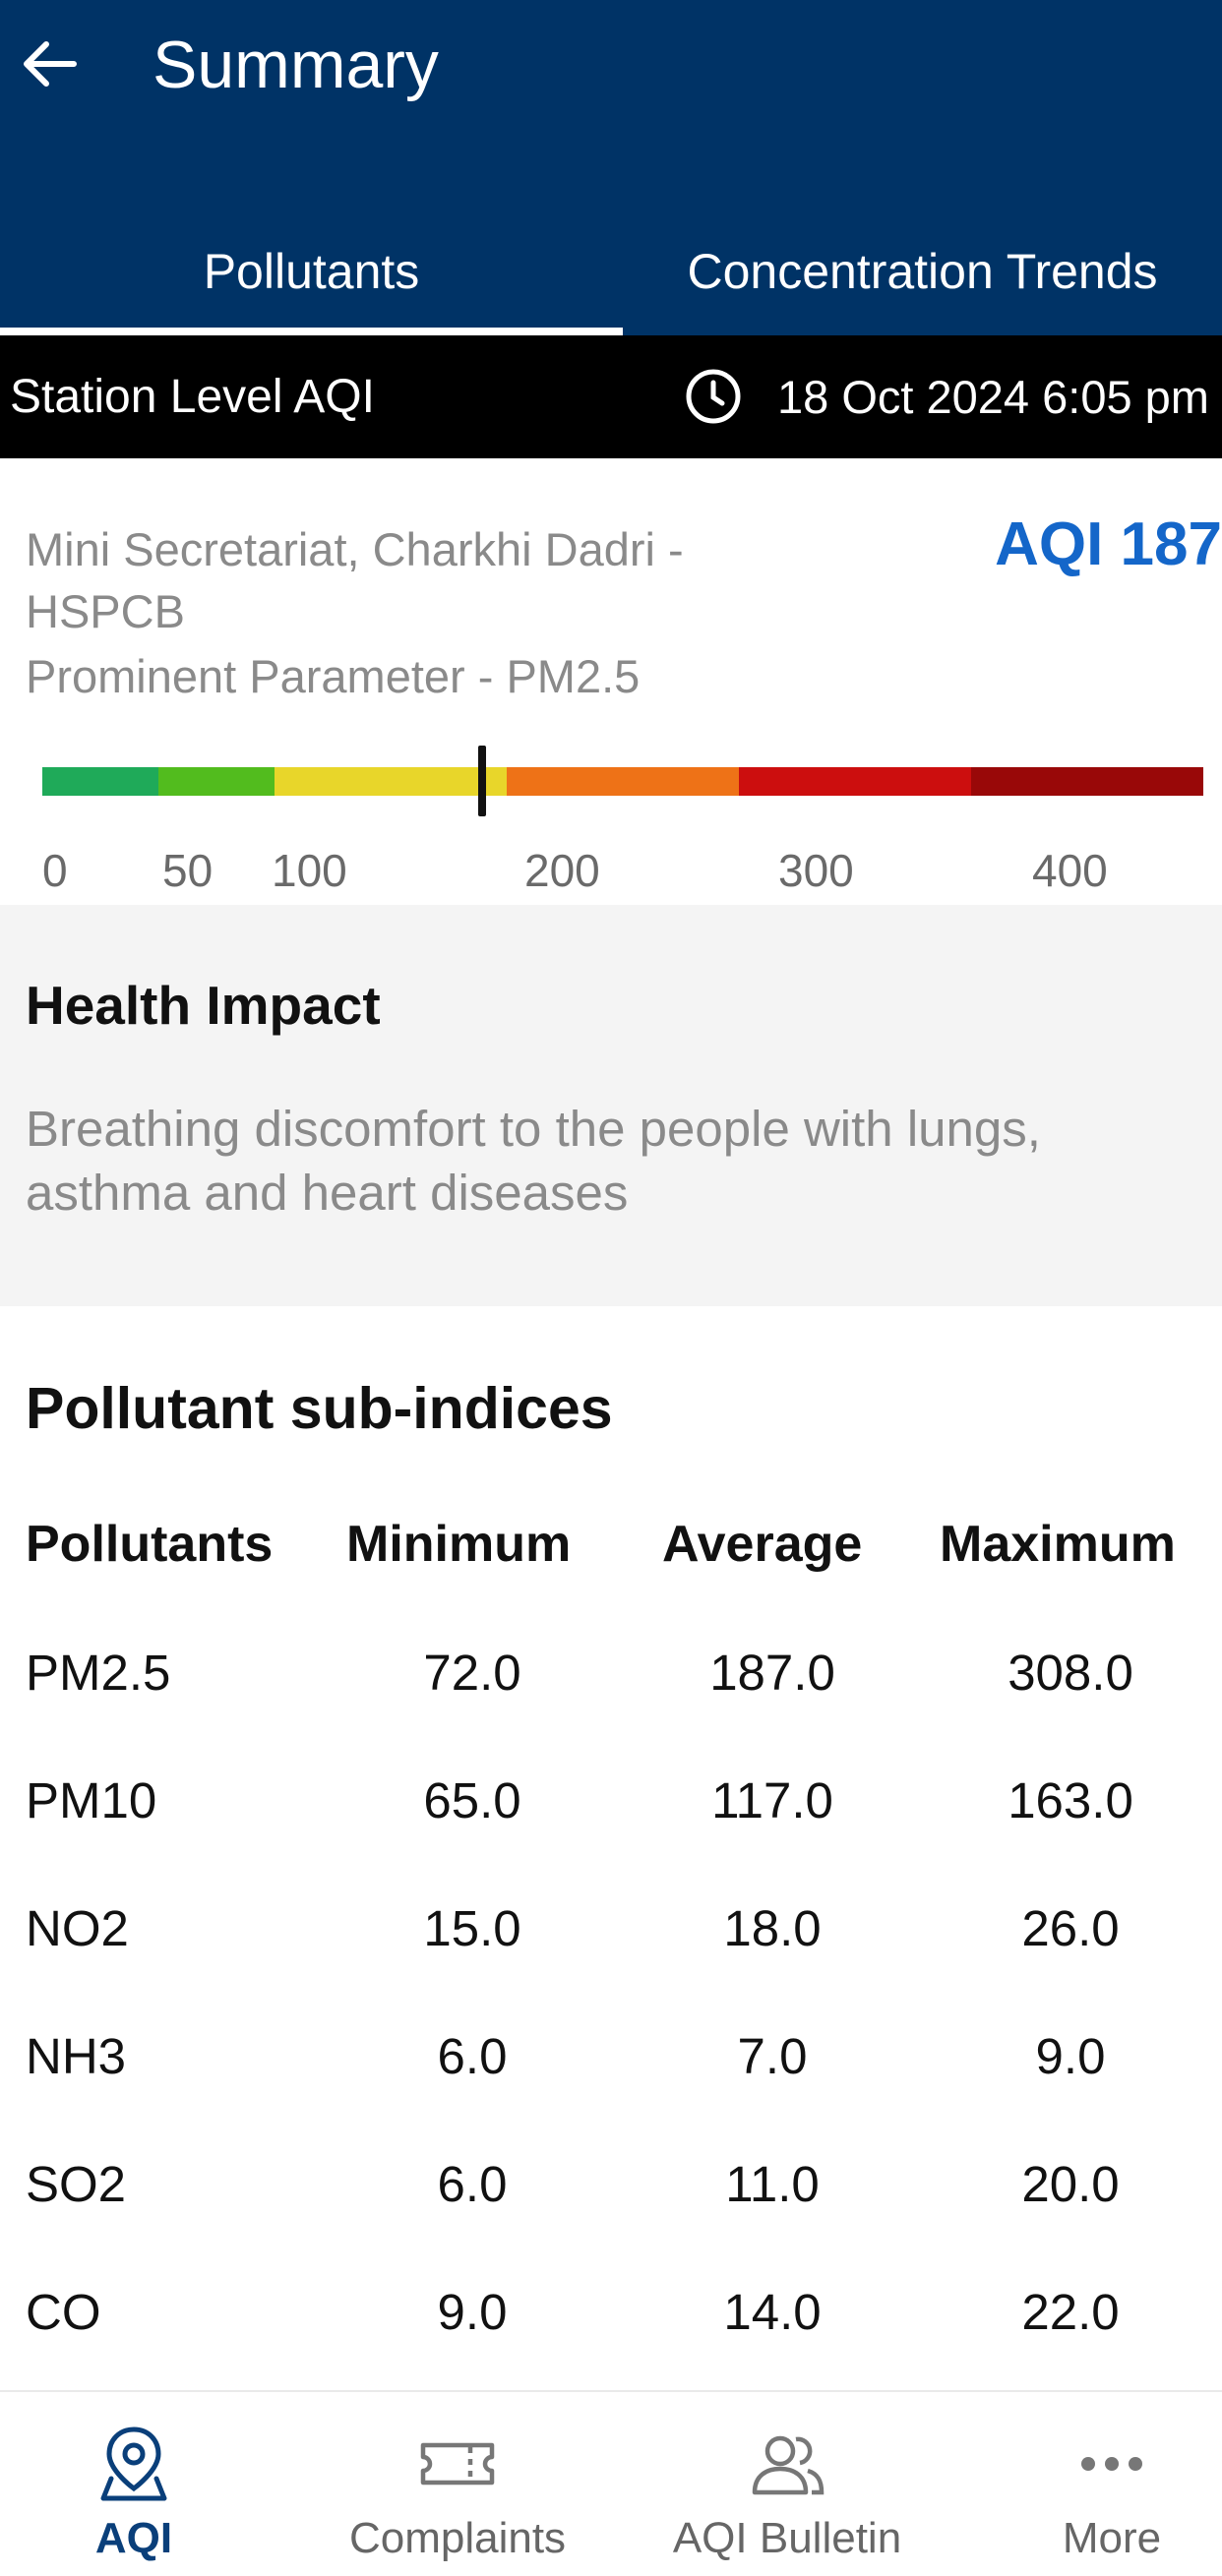 Image resolution: width=1222 pixels, height=2576 pixels. Describe the element at coordinates (188, 870) in the screenshot. I see `scale-tick-50: 50` at that location.